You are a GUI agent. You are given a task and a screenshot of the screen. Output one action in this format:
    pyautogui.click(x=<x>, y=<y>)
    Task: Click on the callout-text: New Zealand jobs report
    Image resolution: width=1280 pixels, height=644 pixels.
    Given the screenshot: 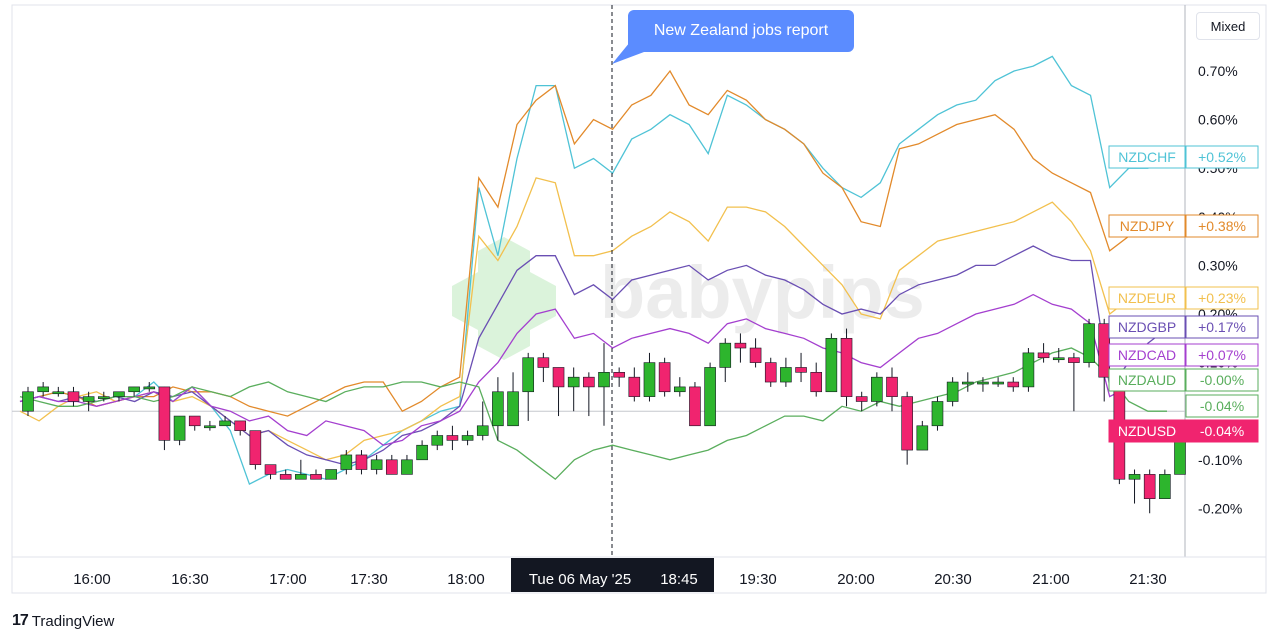 What is the action you would take?
    pyautogui.click(x=741, y=30)
    